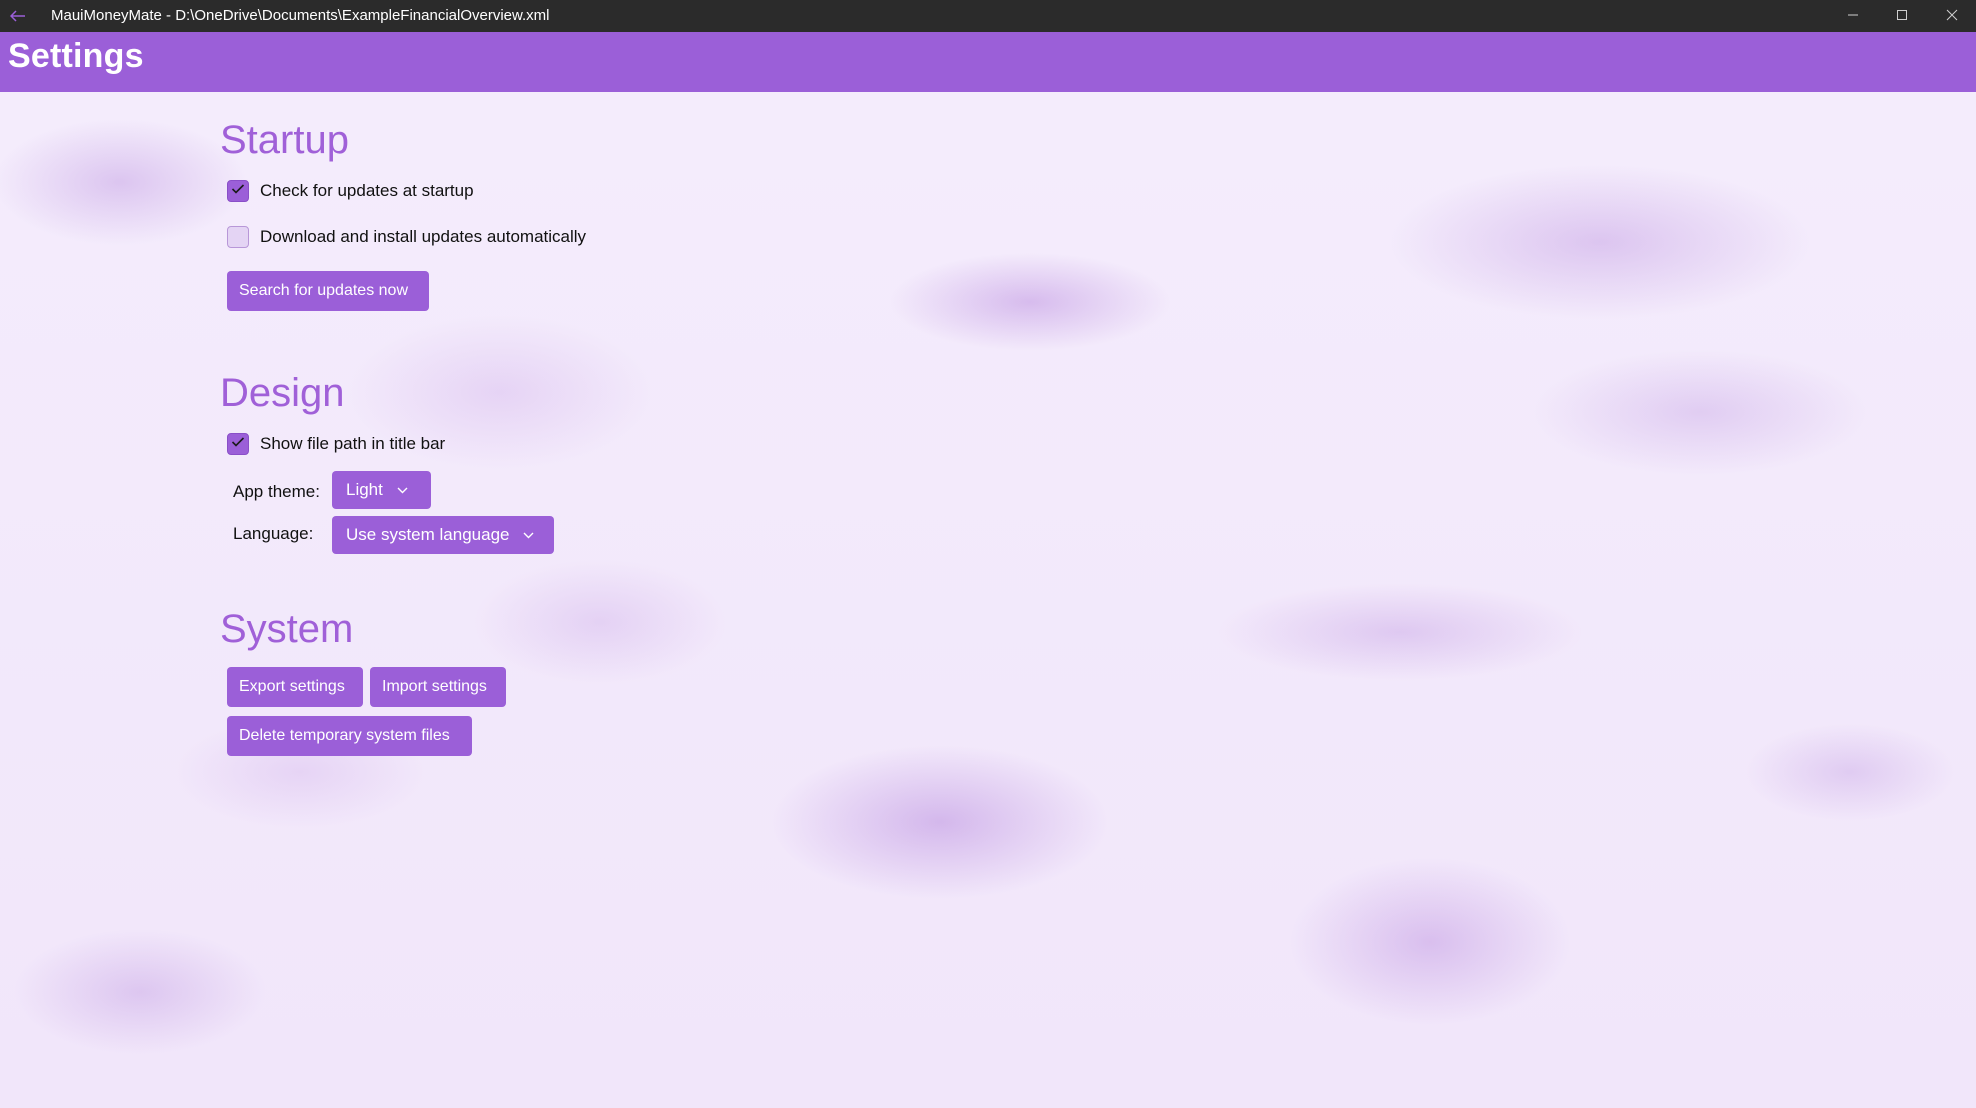  Describe the element at coordinates (988, 62) in the screenshot. I see `page-header: Settings` at that location.